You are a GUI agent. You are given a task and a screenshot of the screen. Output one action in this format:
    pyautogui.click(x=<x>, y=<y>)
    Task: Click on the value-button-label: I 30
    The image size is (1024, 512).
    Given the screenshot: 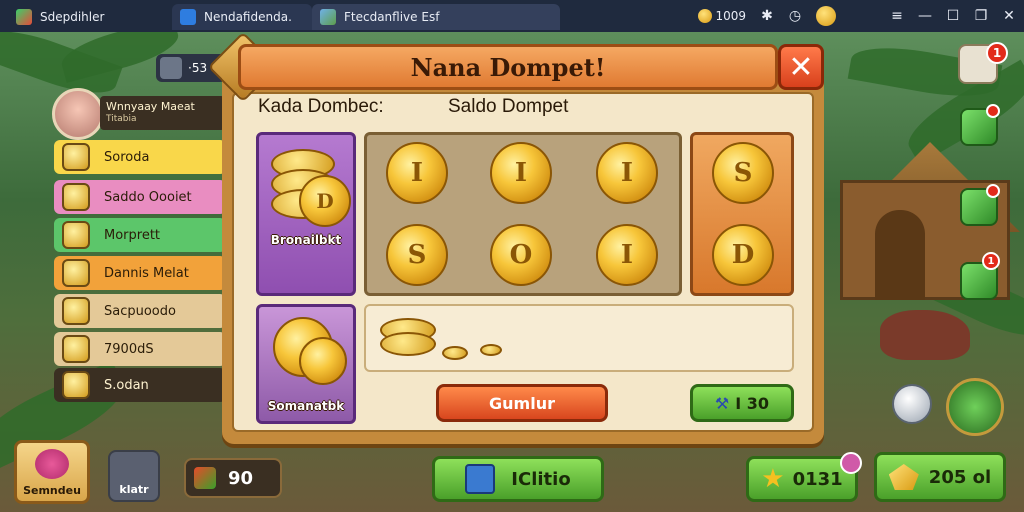 What is the action you would take?
    pyautogui.click(x=752, y=403)
    